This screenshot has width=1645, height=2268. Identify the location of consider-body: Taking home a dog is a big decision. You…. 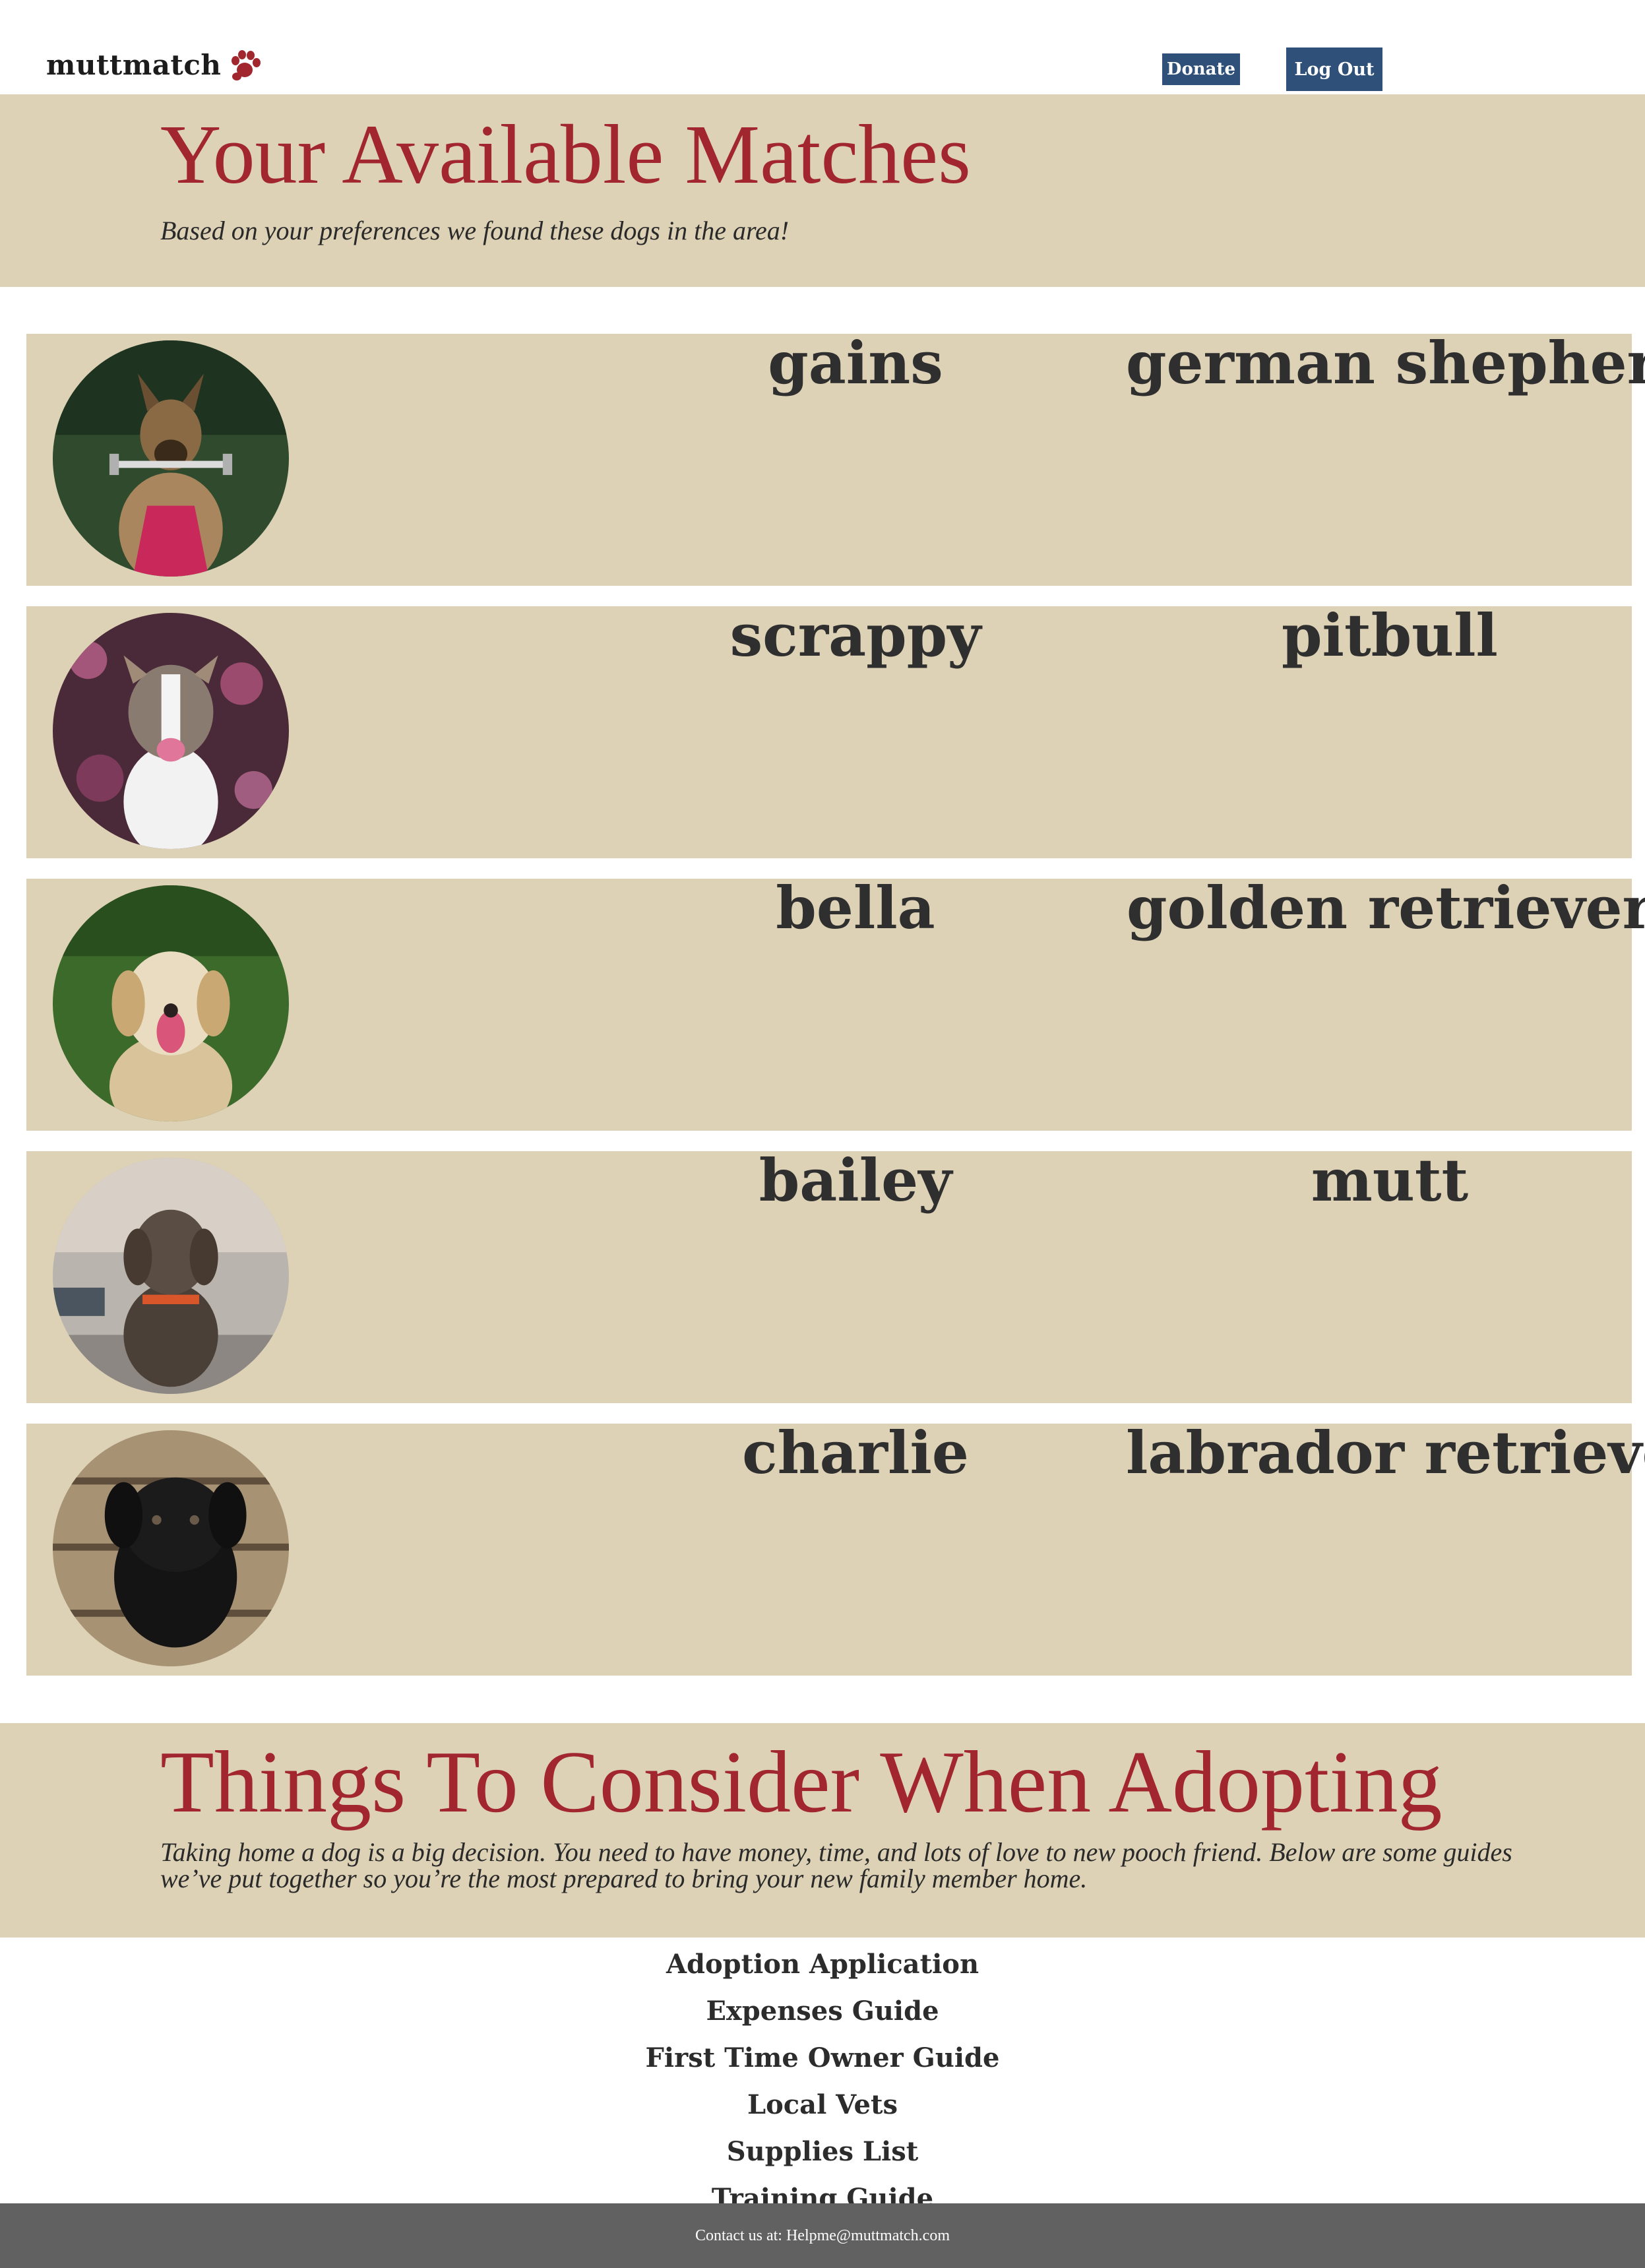
(836, 1865).